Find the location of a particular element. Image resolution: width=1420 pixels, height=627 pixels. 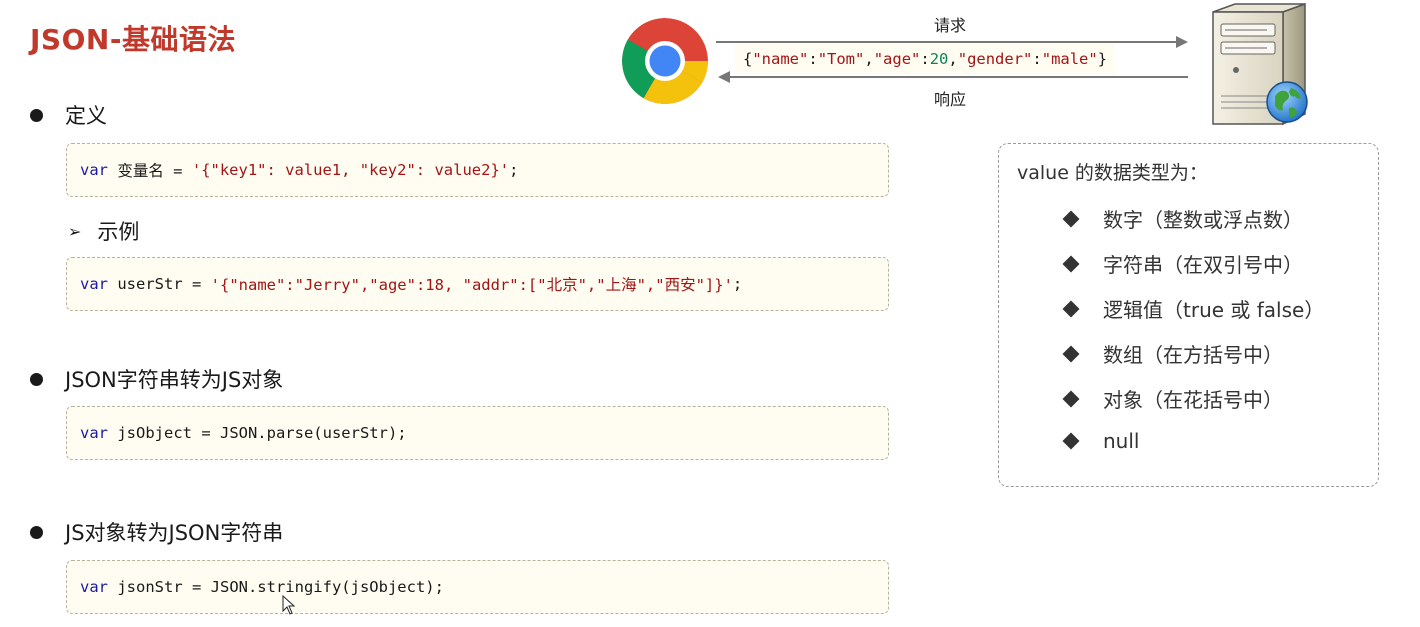

code-text: jsObject = JSON.parse(userStr); is located at coordinates (257, 433).